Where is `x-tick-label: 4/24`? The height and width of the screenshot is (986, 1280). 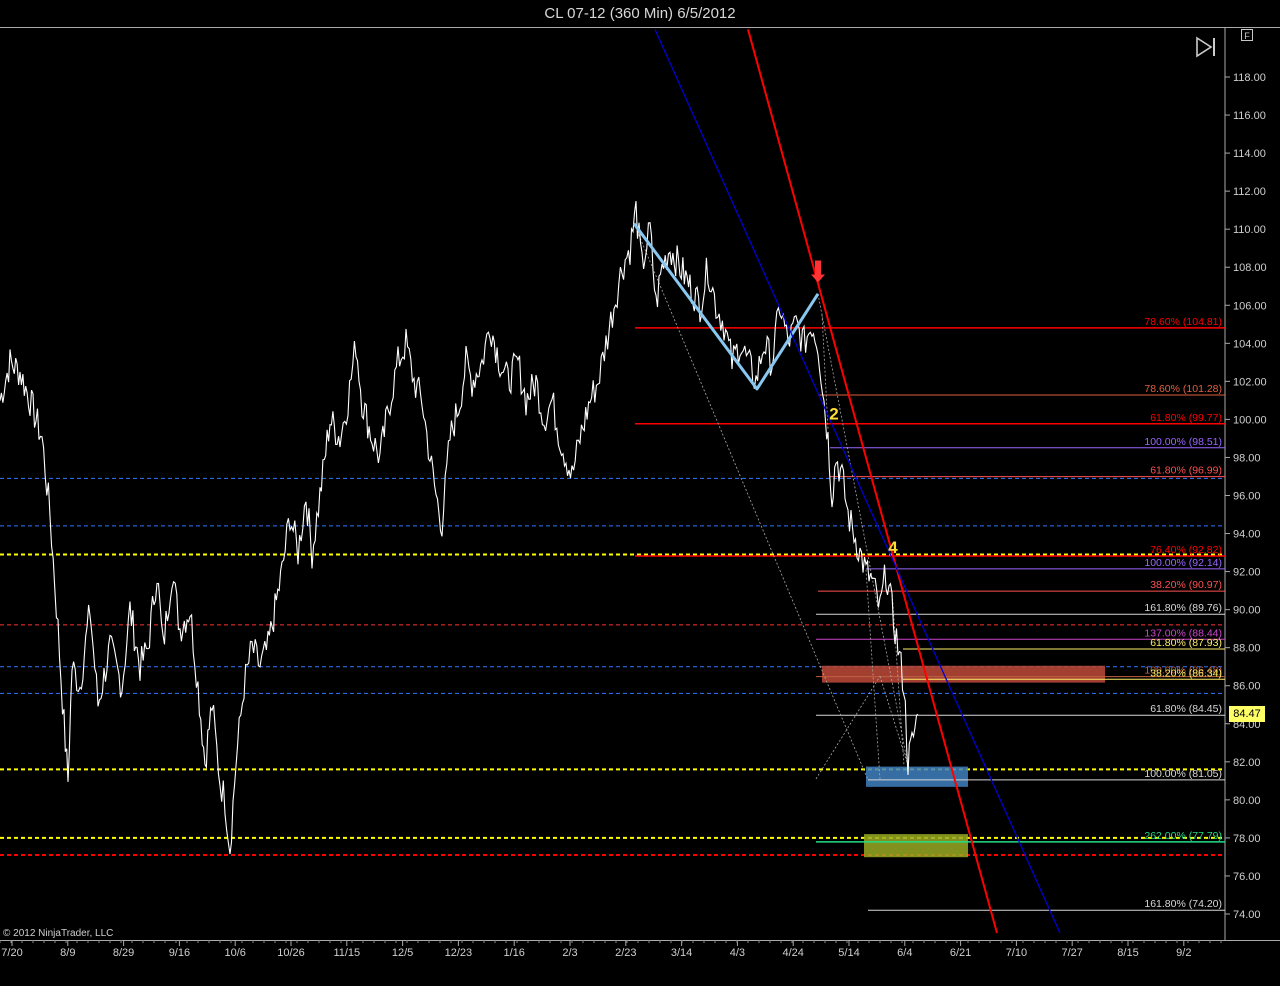
x-tick-label: 4/24 is located at coordinates (792, 953).